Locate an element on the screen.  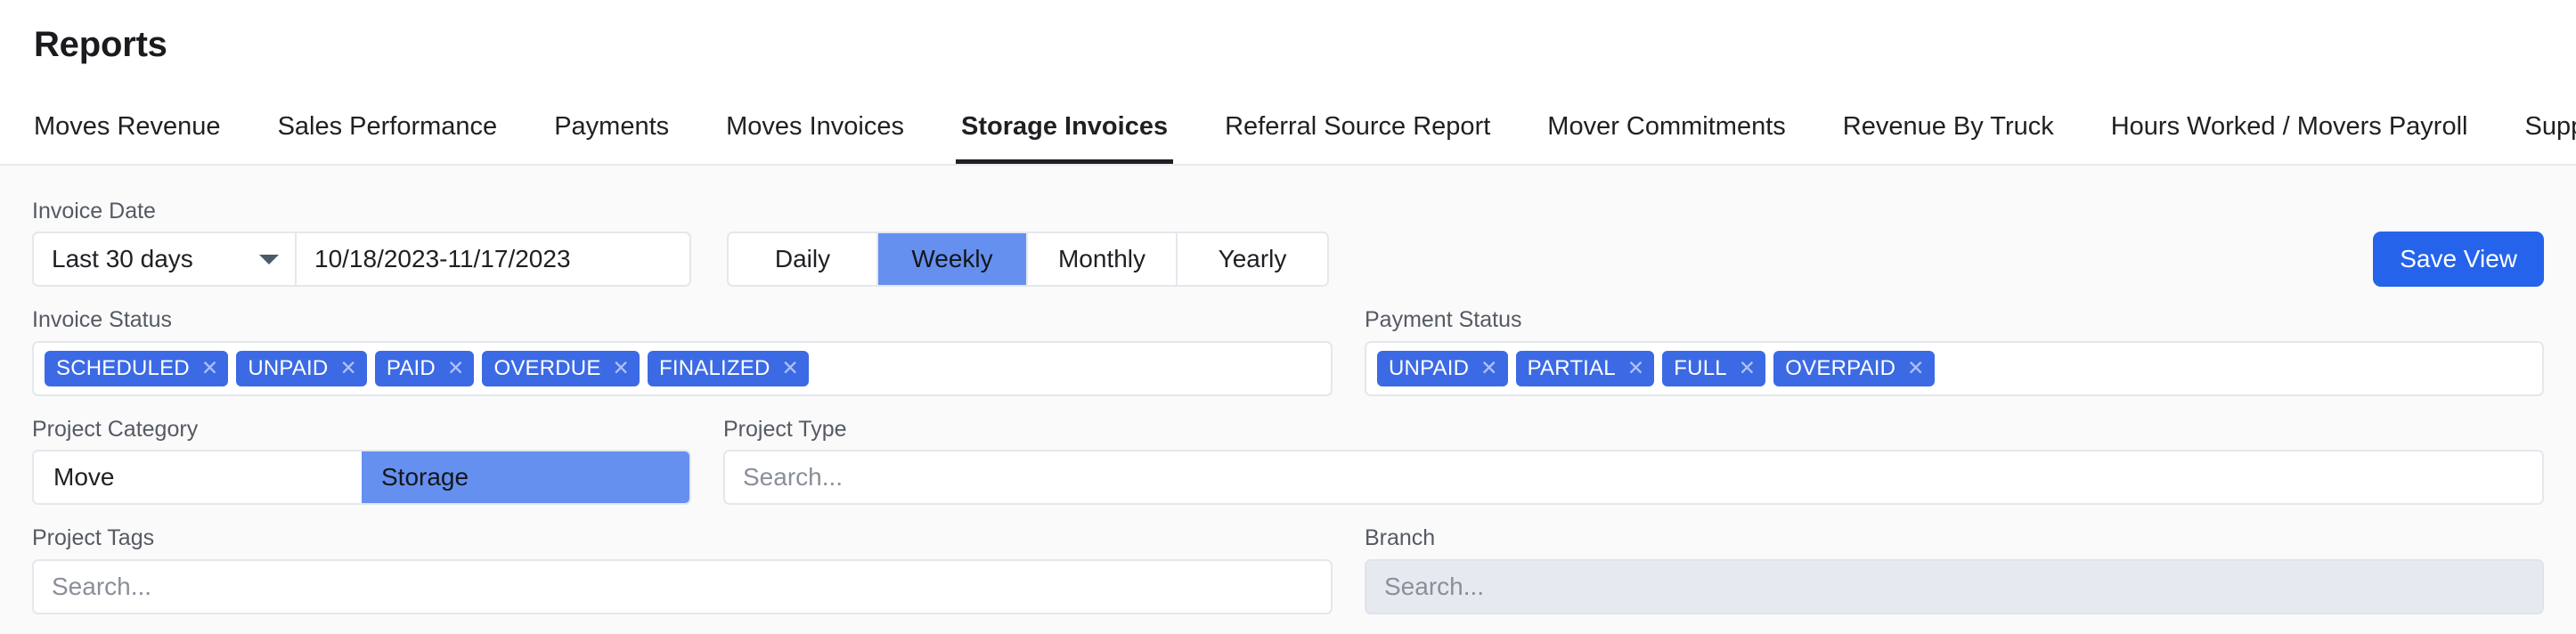
invoice-date-control: Last 30 days 10/18/2023-11/17/2023 is located at coordinates (362, 259).